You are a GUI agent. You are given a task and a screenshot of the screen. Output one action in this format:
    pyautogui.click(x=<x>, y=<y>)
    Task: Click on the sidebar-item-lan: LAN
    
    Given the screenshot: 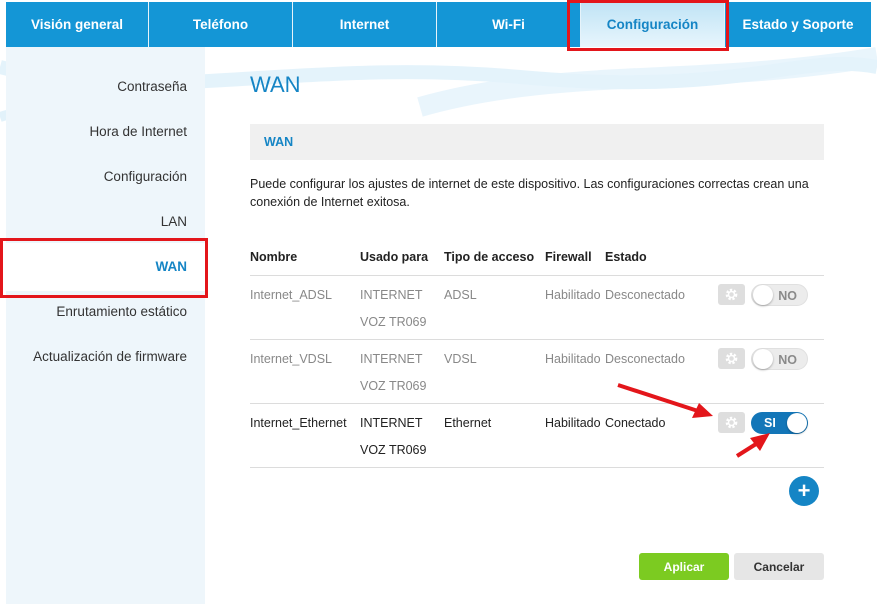 What is the action you would take?
    pyautogui.click(x=174, y=221)
    